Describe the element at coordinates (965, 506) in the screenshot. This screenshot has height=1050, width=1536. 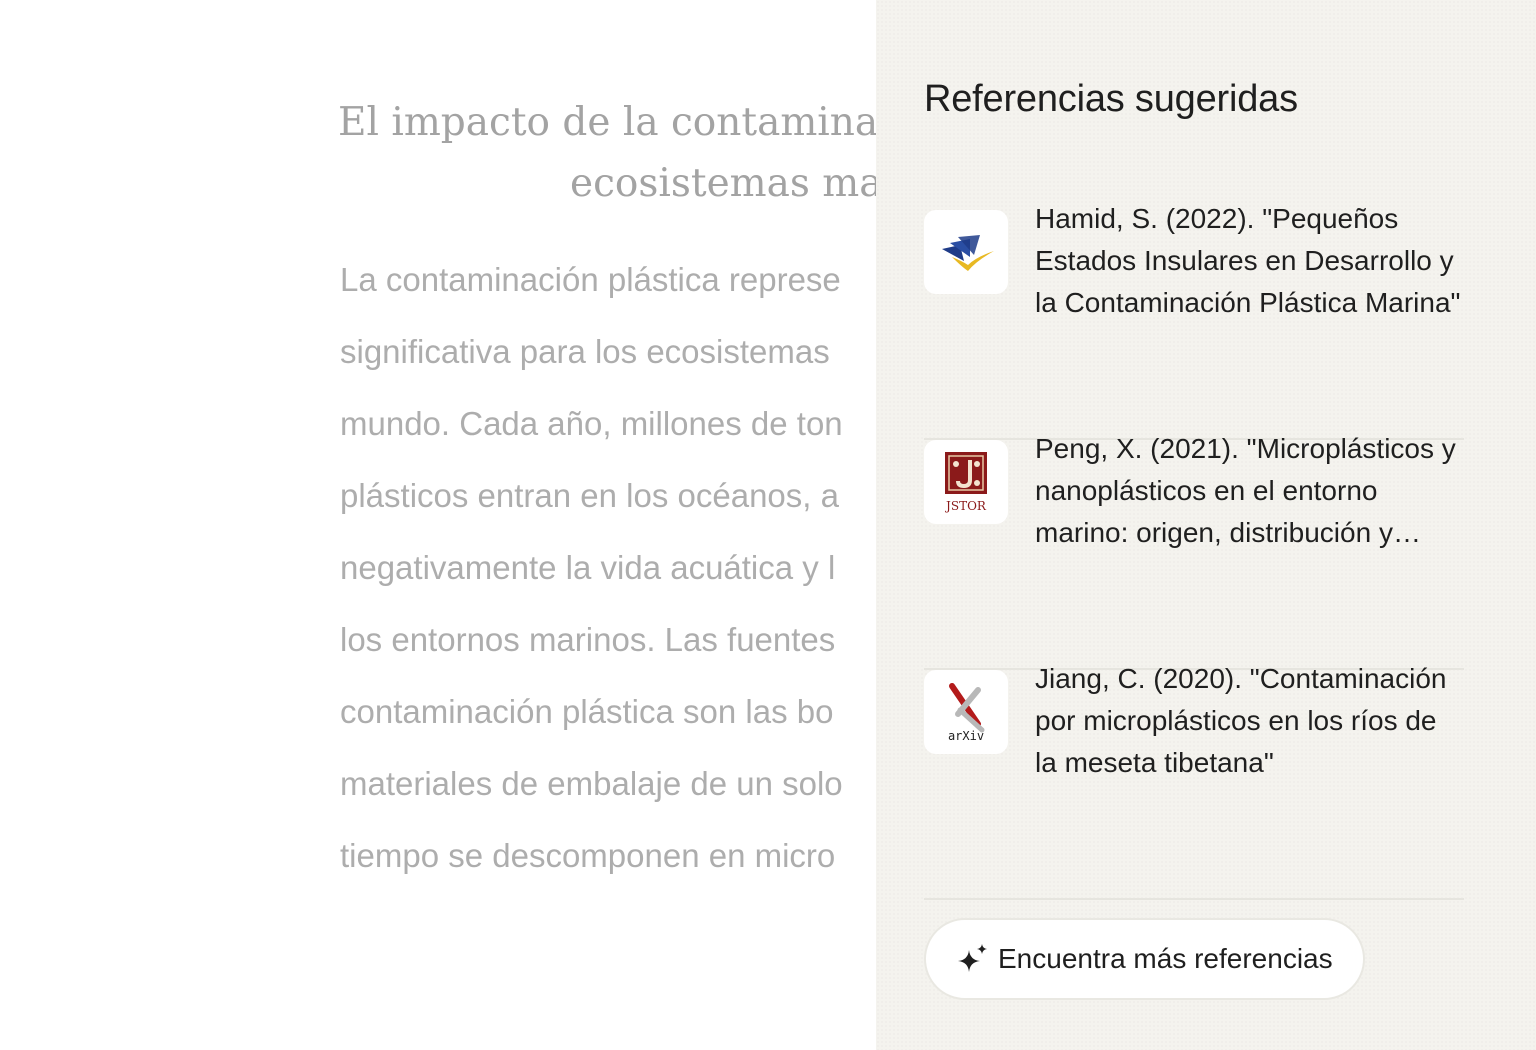
I see `jstor-logo-text: JSTOR` at that location.